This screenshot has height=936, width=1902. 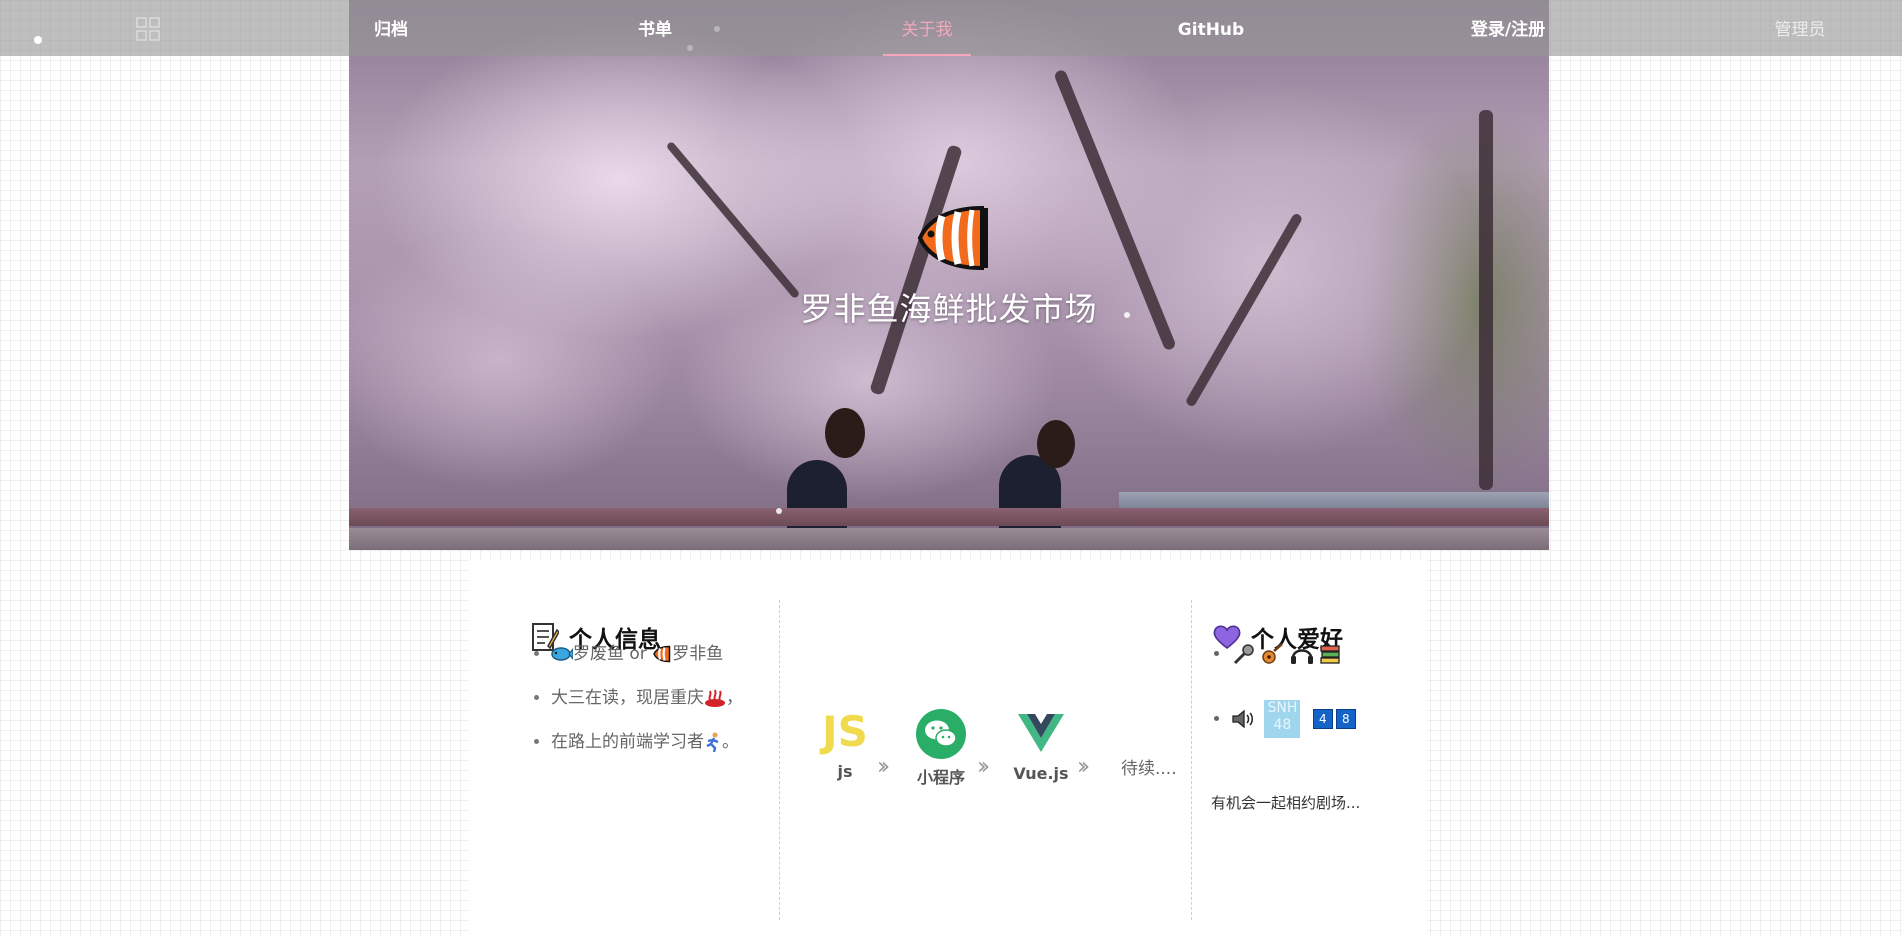 I want to click on study-text: 大三在读，现居重庆, so click(x=627, y=698).